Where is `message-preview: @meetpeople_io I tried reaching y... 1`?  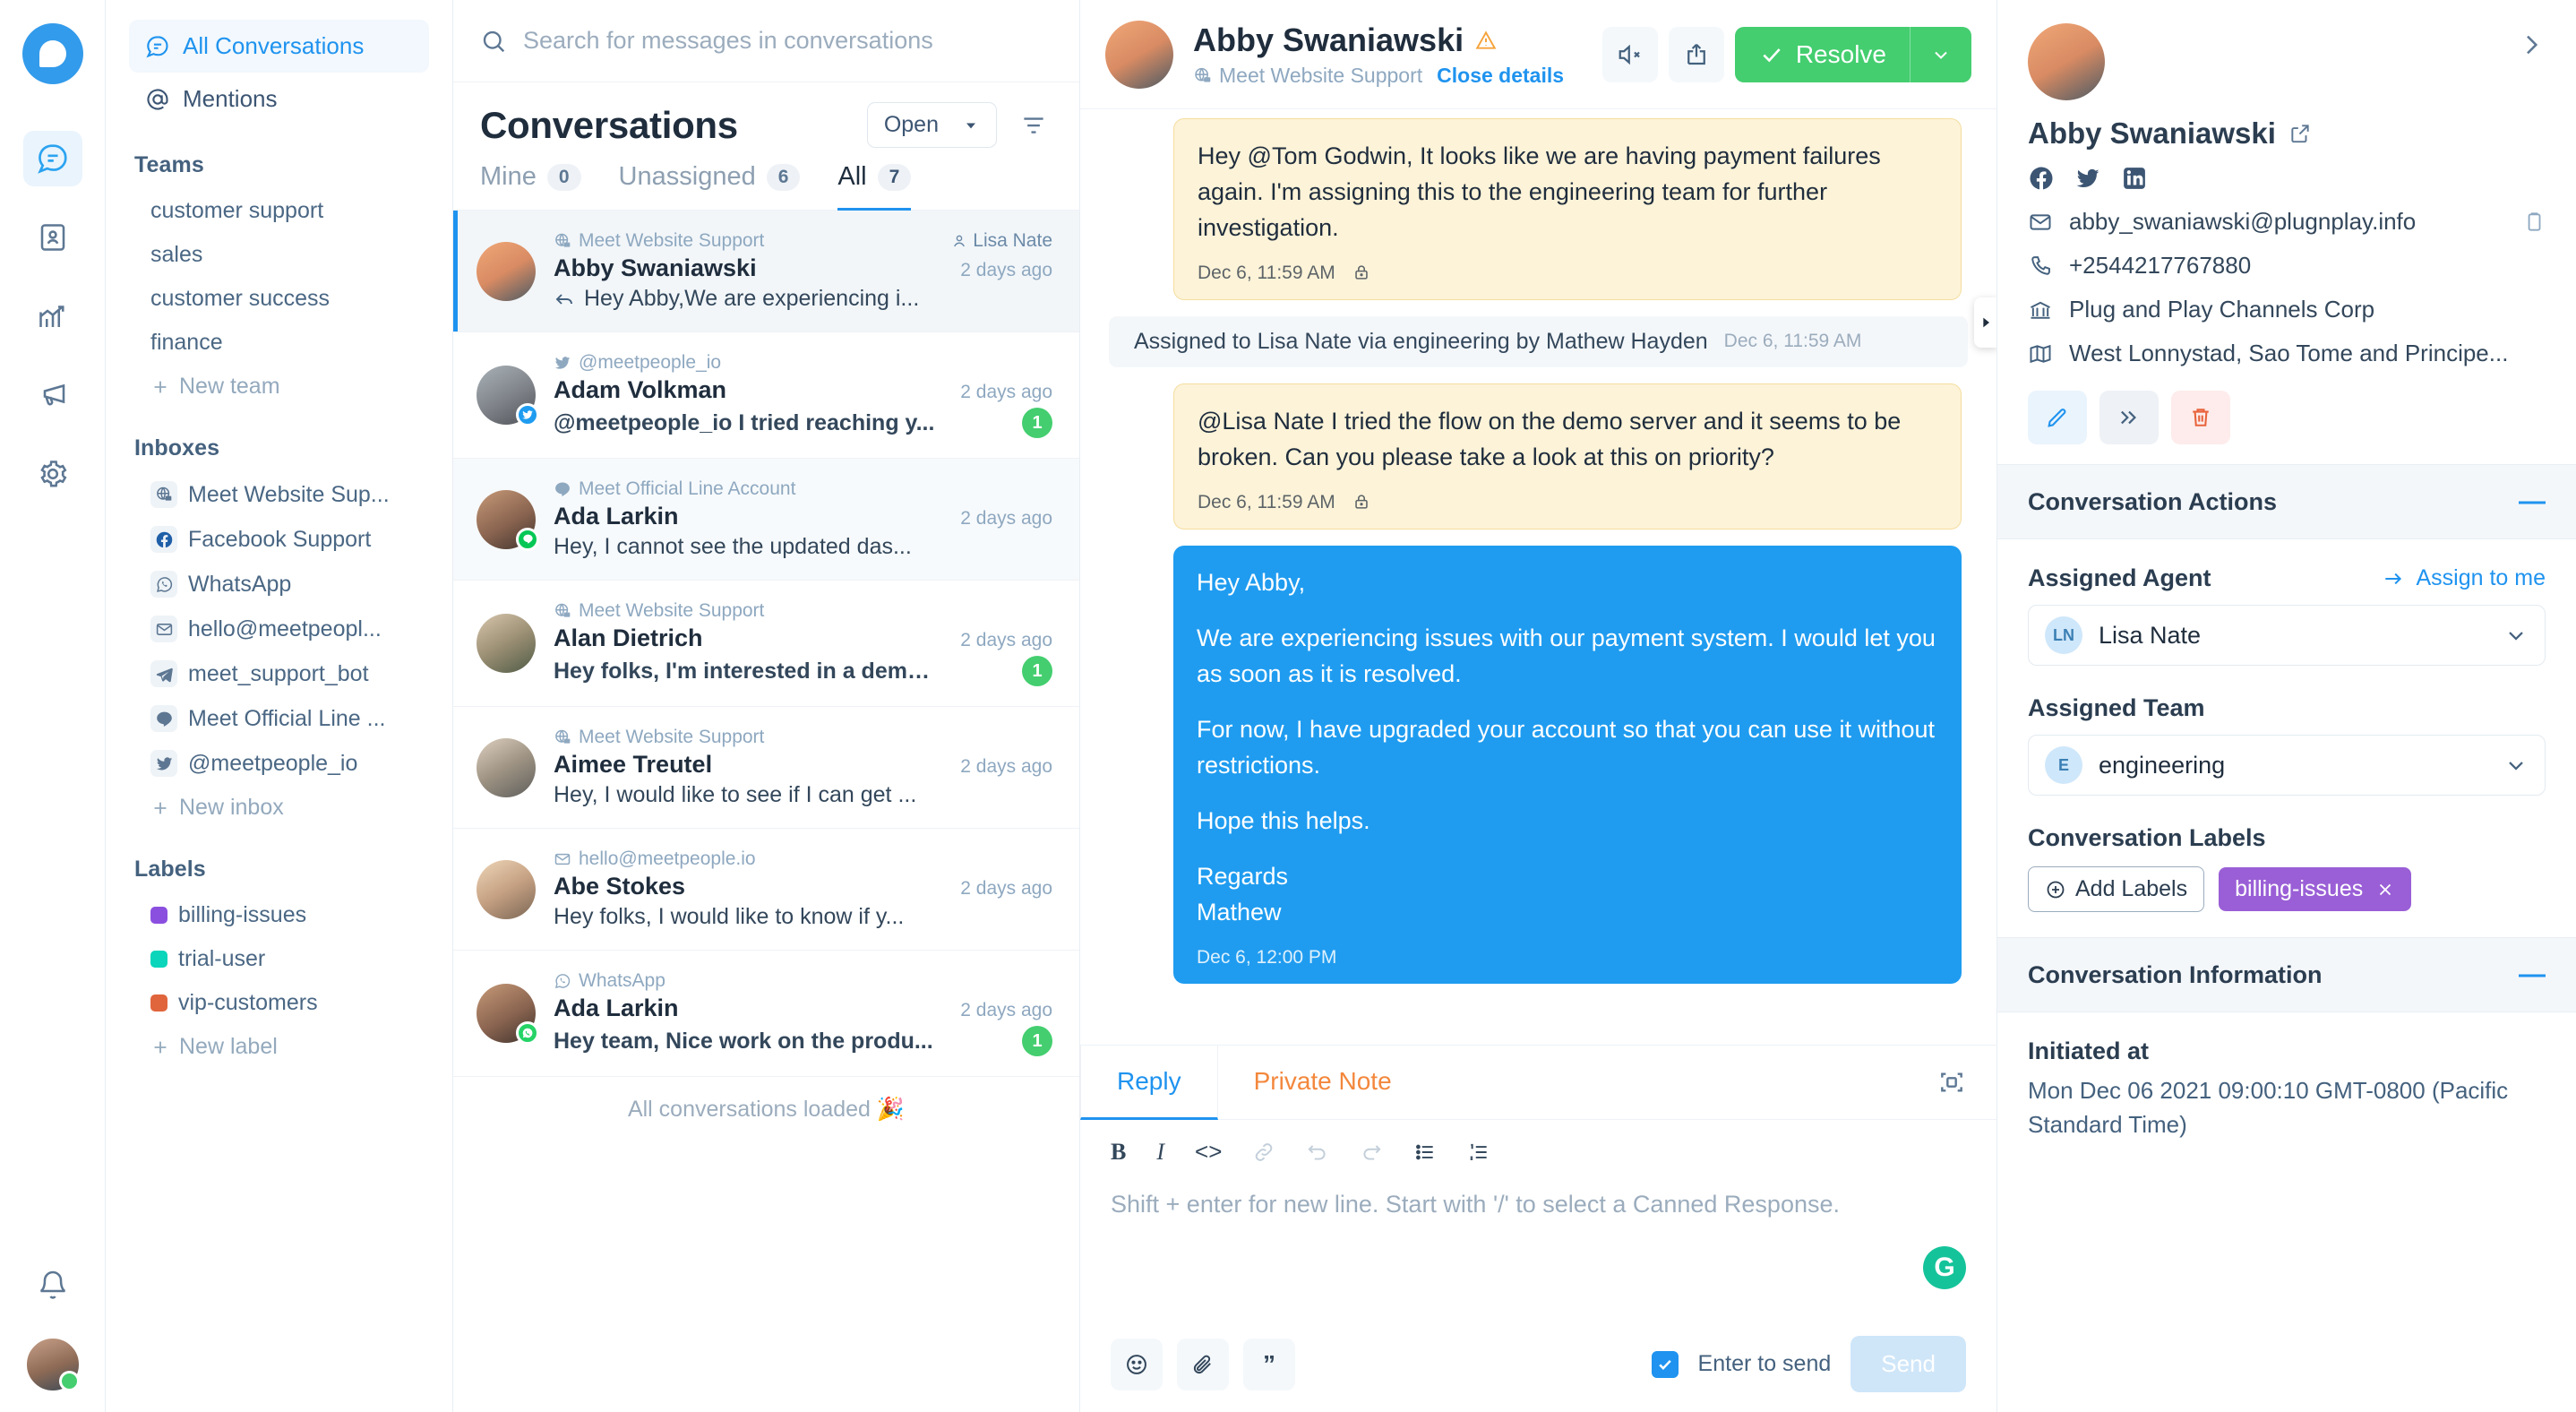 message-preview: @meetpeople_io I tried reaching y... 1 is located at coordinates (803, 423).